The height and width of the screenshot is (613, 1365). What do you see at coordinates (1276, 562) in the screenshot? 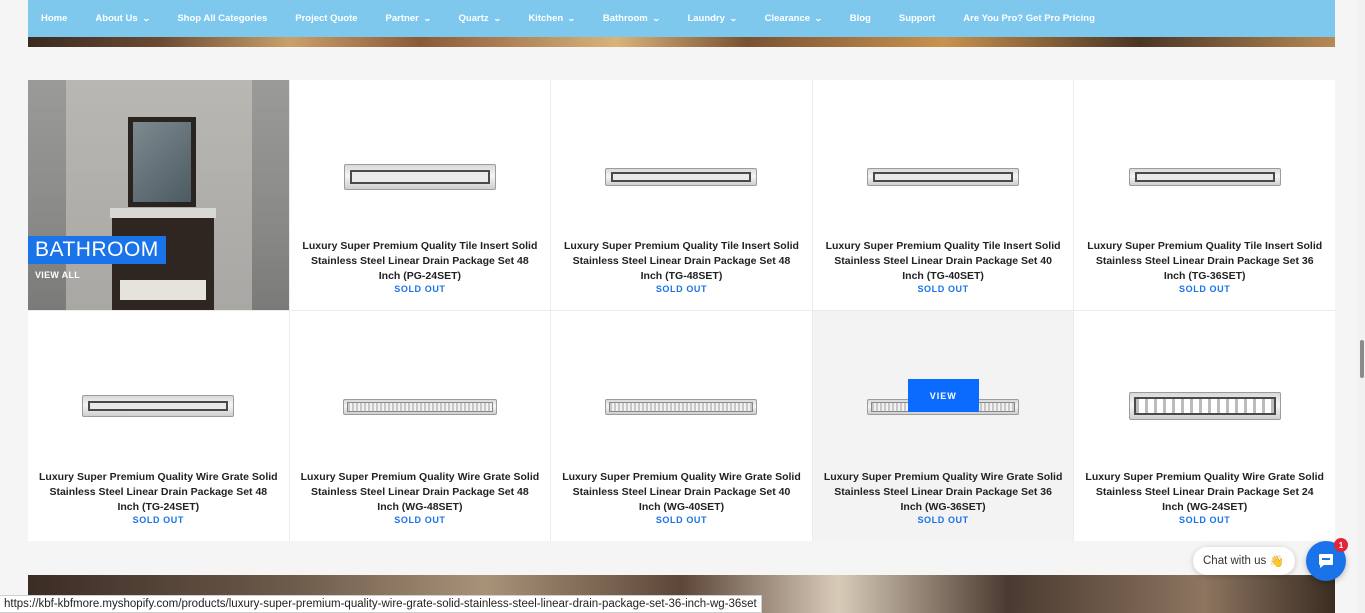
I see `wave-hand-icon: 👋` at bounding box center [1276, 562].